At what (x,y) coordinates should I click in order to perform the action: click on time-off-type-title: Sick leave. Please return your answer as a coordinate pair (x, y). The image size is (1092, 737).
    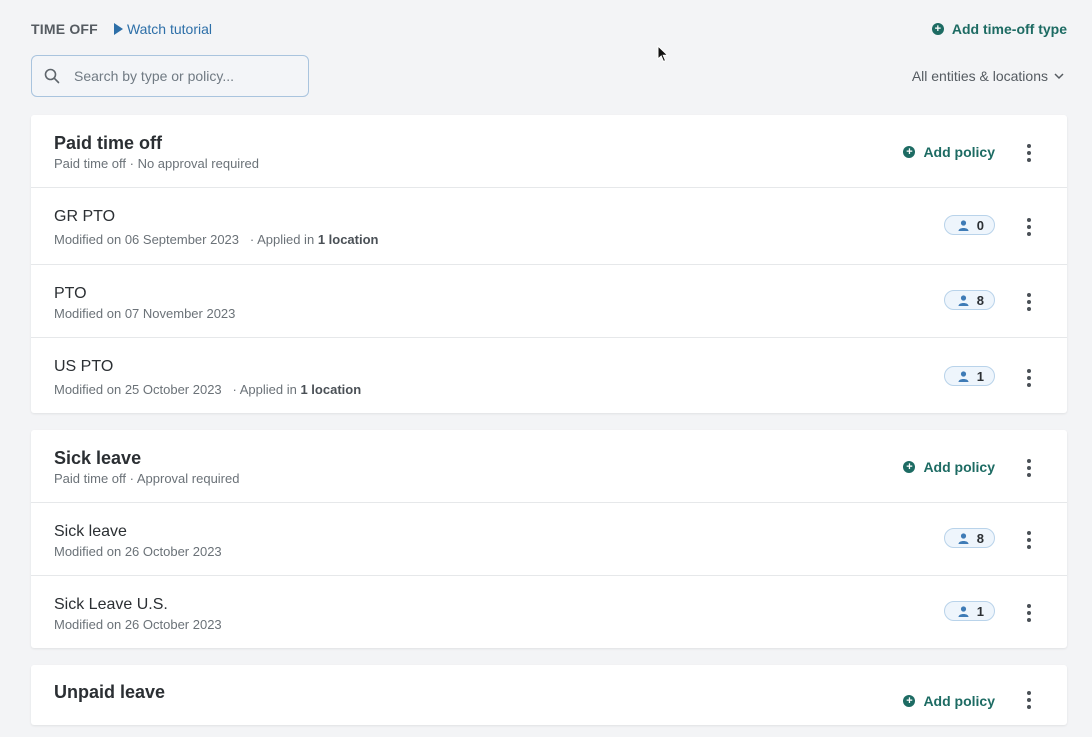
    Looking at the image, I should click on (98, 458).